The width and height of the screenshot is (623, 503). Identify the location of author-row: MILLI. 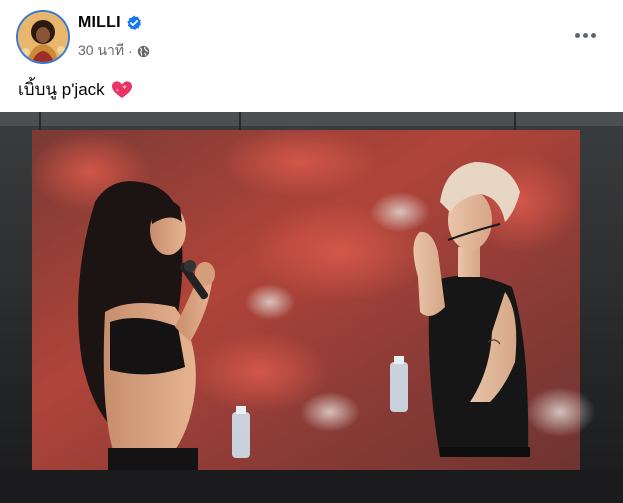
(110, 23).